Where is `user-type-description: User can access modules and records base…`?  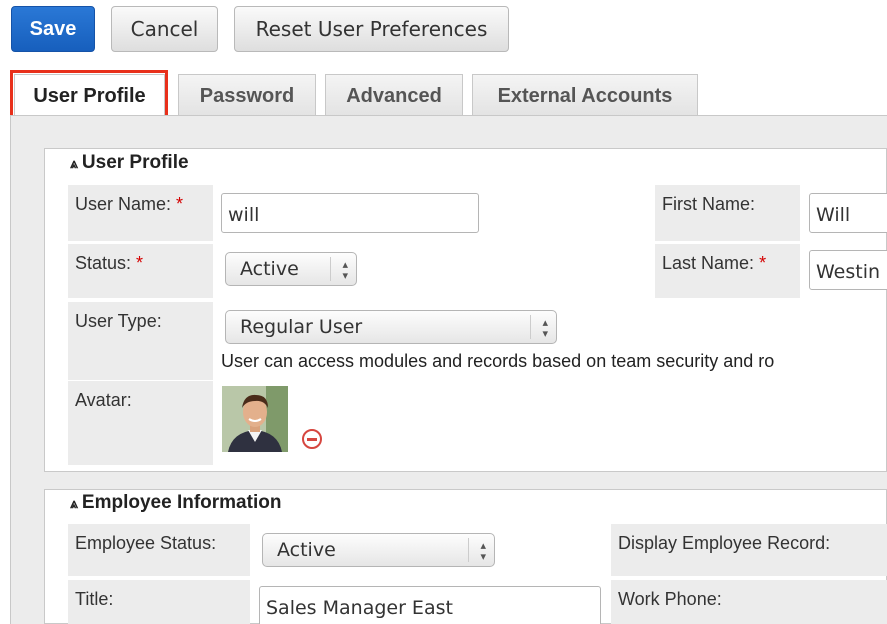 user-type-description: User can access modules and records base… is located at coordinates (498, 361).